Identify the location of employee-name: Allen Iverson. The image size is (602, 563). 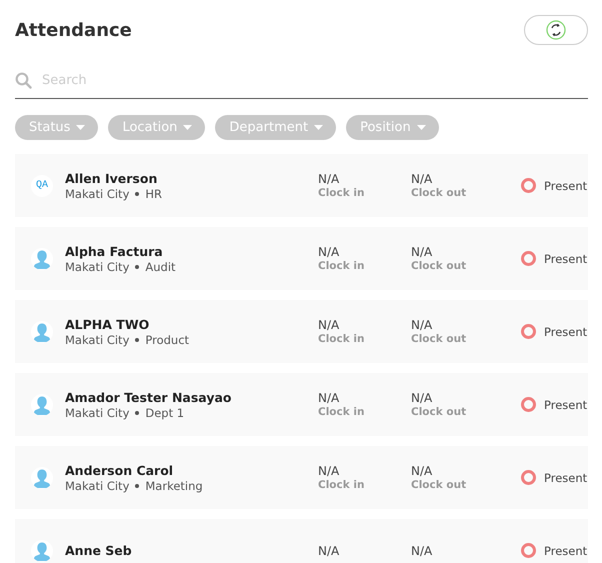
(111, 178).